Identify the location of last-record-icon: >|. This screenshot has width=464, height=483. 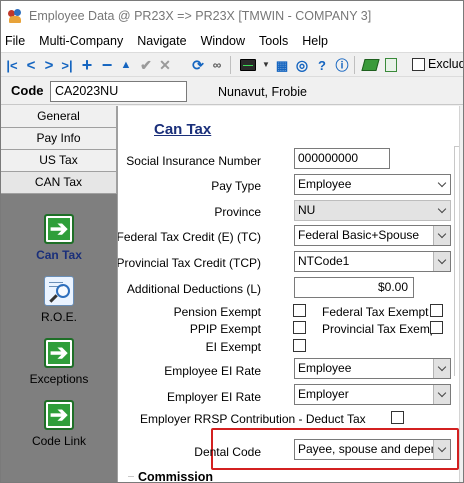
(67, 65).